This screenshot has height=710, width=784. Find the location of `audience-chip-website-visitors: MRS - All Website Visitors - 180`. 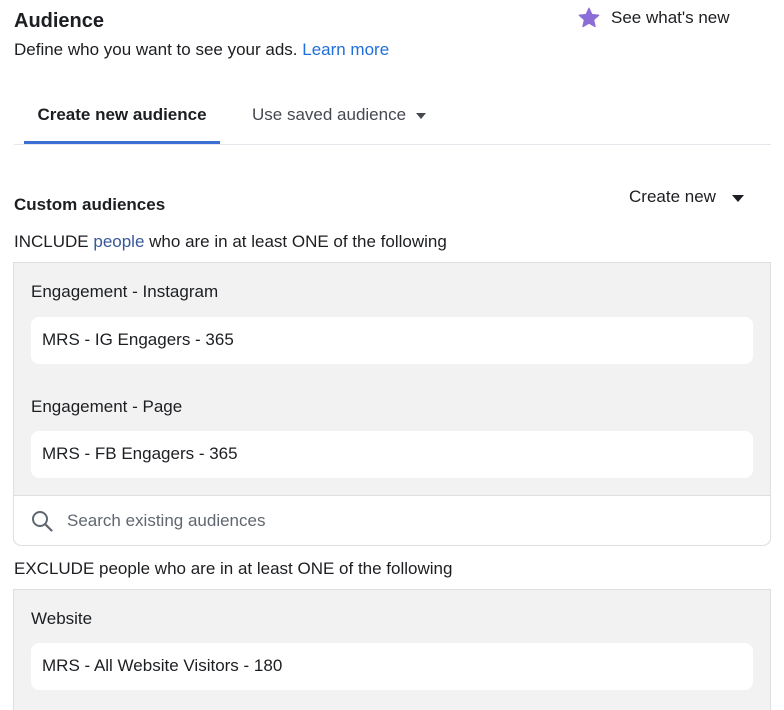

audience-chip-website-visitors: MRS - All Website Visitors - 180 is located at coordinates (392, 666).